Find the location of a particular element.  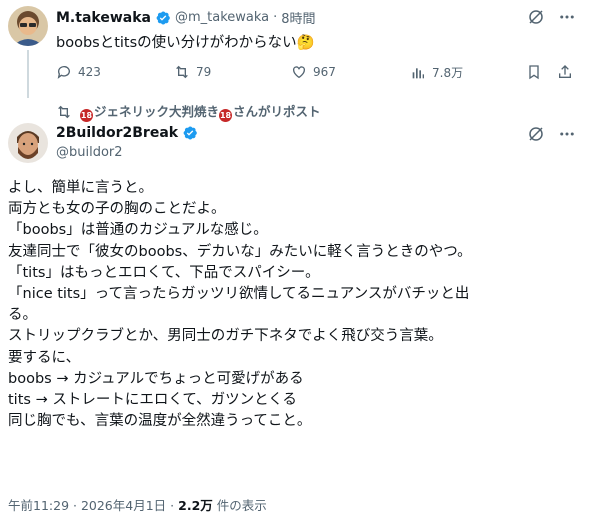

handle: @m_takewaka is located at coordinates (222, 17).